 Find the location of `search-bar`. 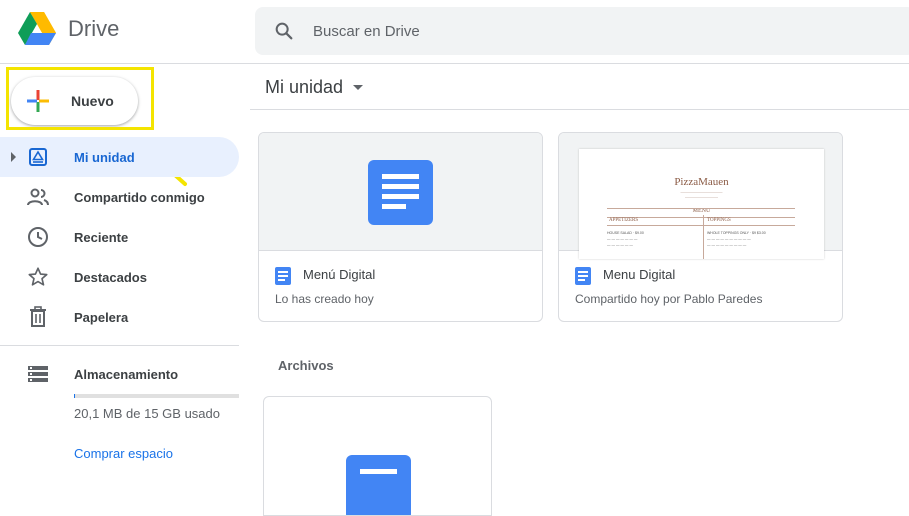

search-bar is located at coordinates (582, 31).